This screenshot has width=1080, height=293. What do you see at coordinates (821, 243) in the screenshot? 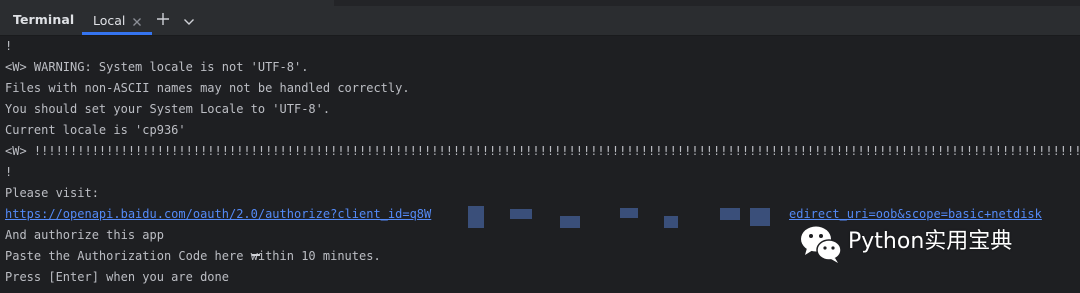
I see `wechat-logo-icon` at bounding box center [821, 243].